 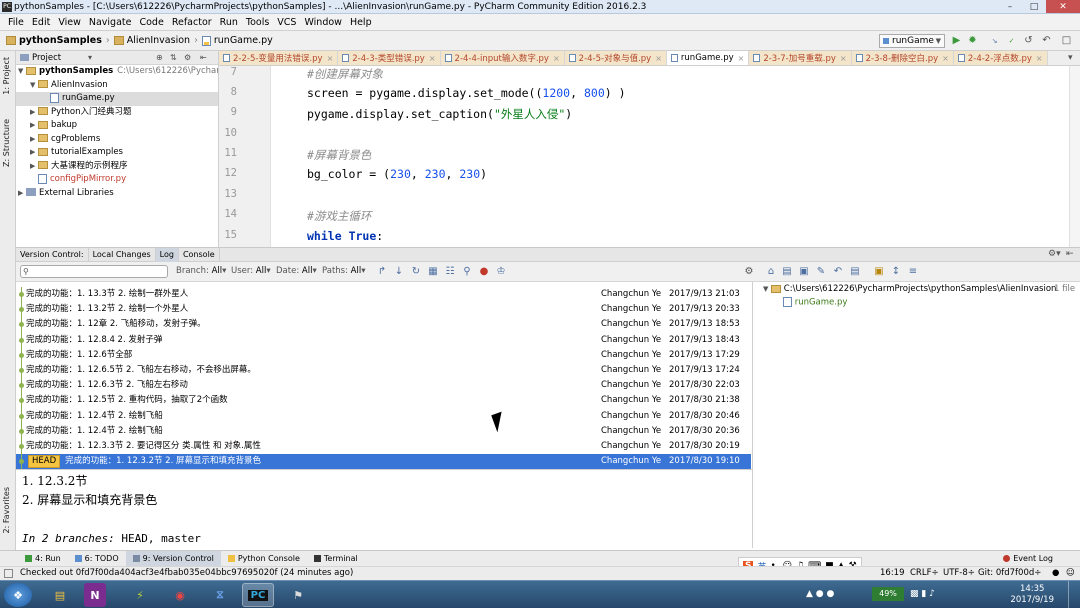 I want to click on show-diff-icon: ▤, so click(x=787, y=272).